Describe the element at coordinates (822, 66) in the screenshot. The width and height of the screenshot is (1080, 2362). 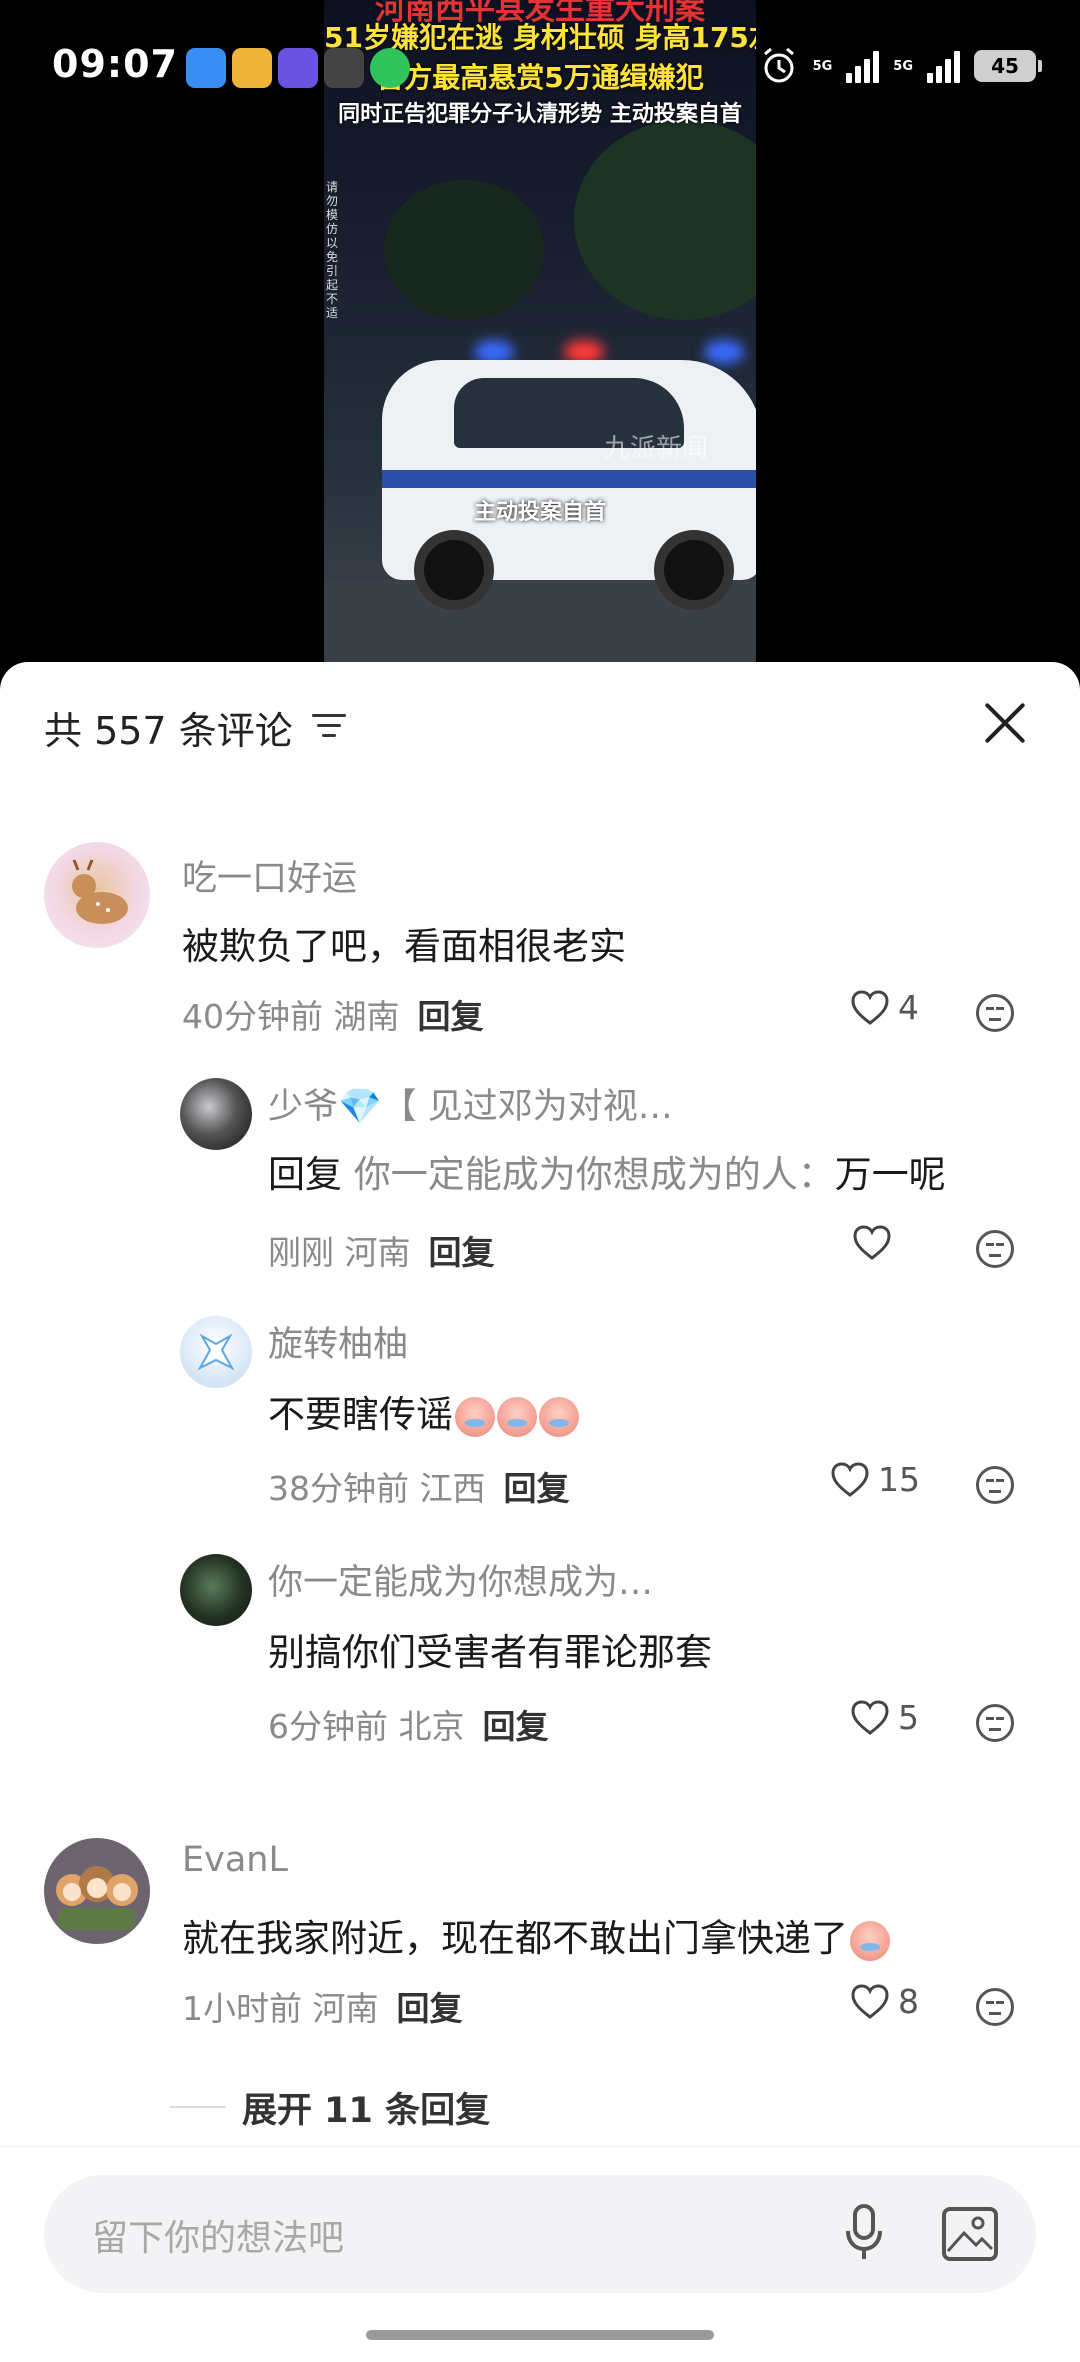
I see `signal-label-1: 5G` at that location.